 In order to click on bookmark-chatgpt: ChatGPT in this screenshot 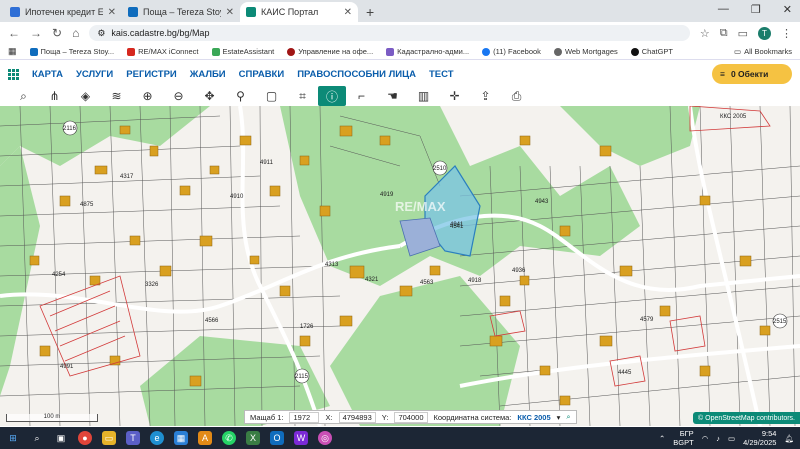, I will do `click(651, 51)`.